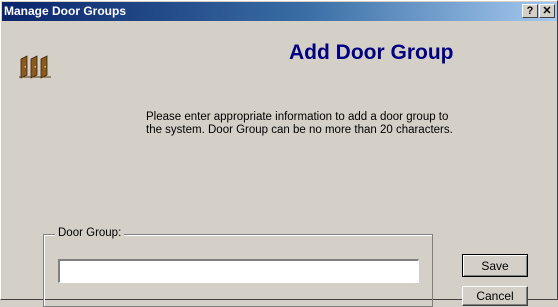 The width and height of the screenshot is (558, 307). I want to click on save-button: Save, so click(495, 265).